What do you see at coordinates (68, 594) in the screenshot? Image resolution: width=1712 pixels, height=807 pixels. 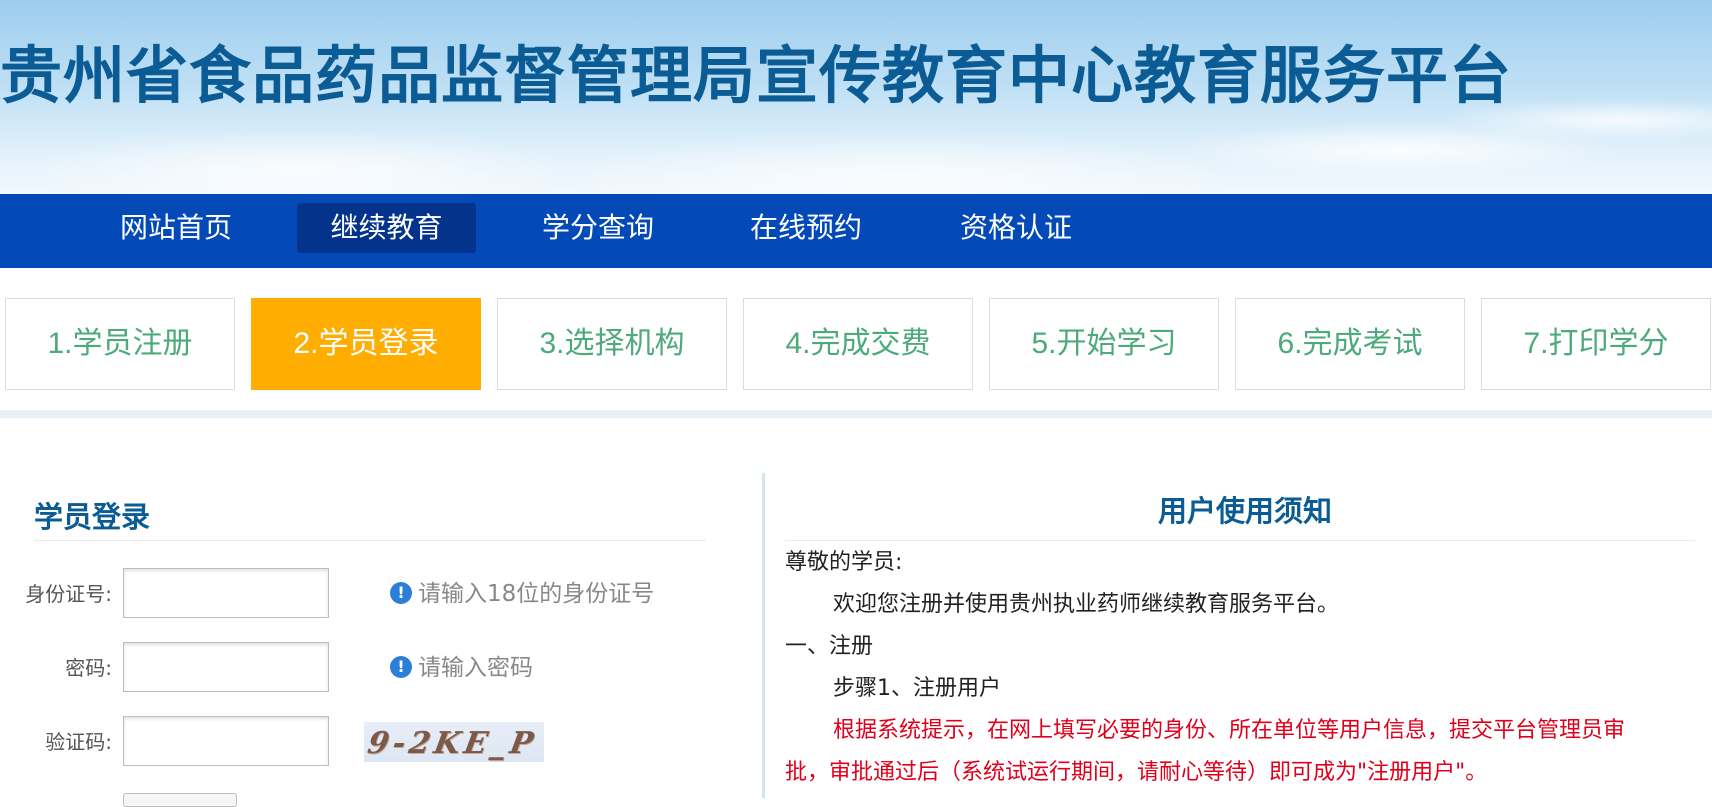 I see `id-number-label: 身份证号:` at bounding box center [68, 594].